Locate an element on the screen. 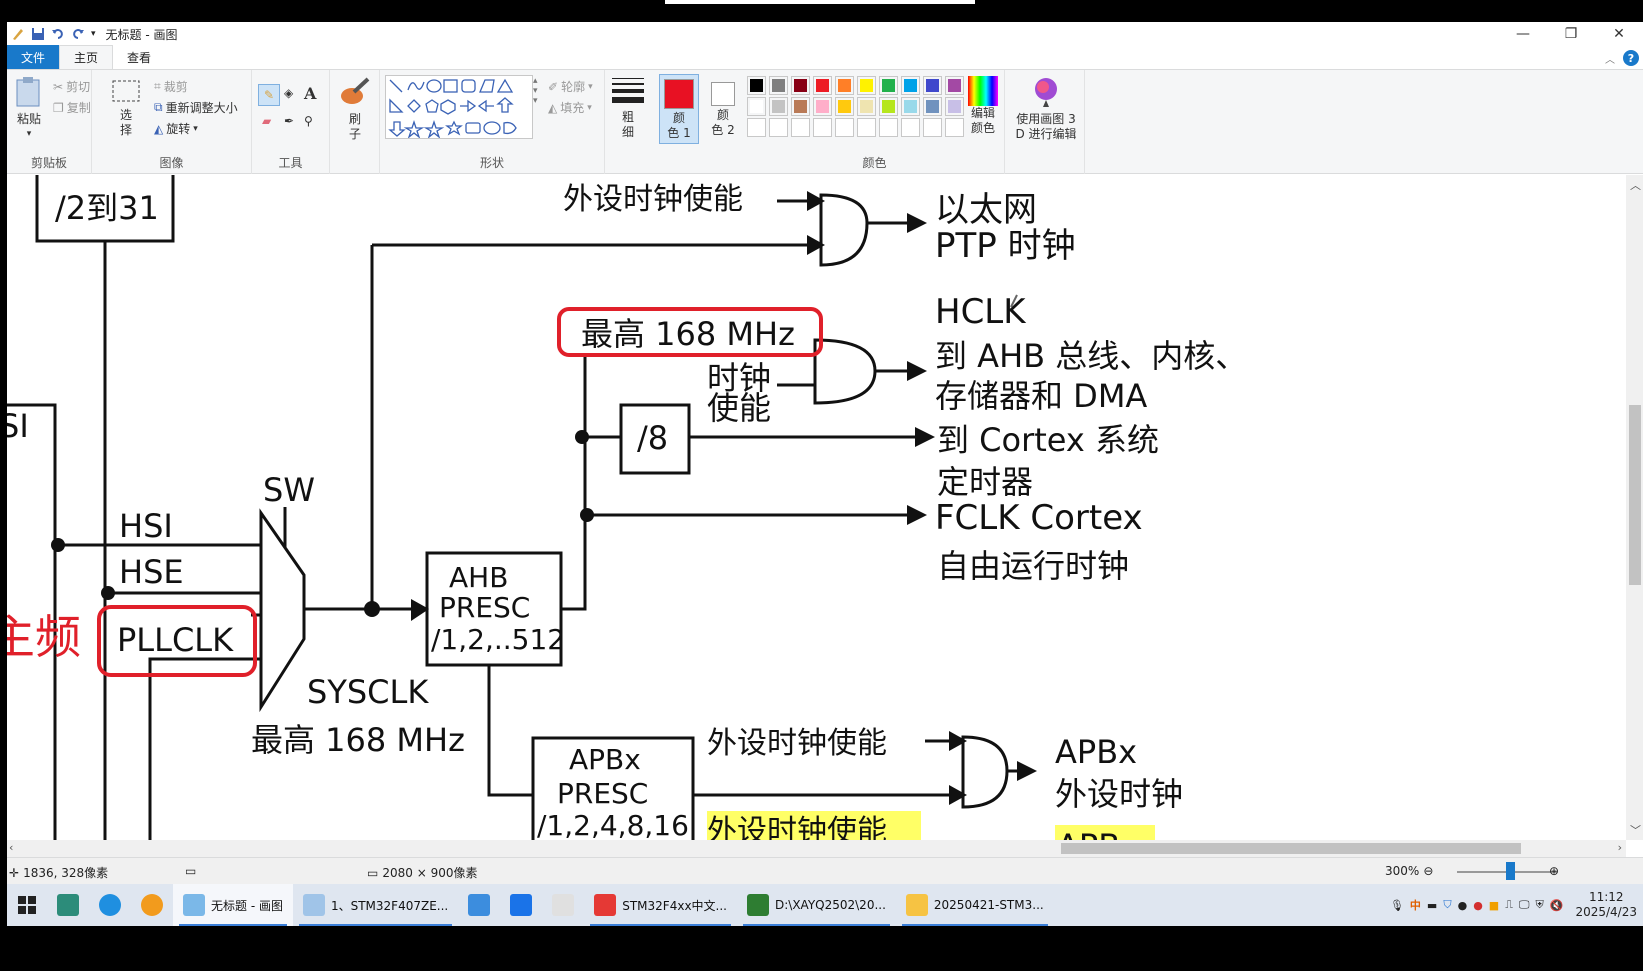 This screenshot has height=971, width=1643. magnifier-tool: ⚲ is located at coordinates (308, 121).